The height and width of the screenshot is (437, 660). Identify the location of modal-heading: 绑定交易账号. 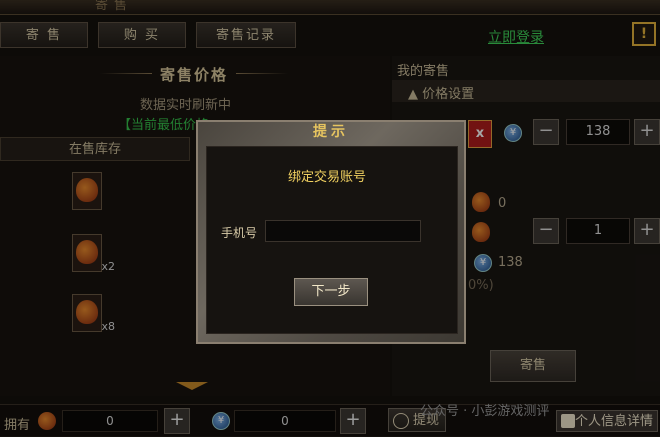
(327, 177).